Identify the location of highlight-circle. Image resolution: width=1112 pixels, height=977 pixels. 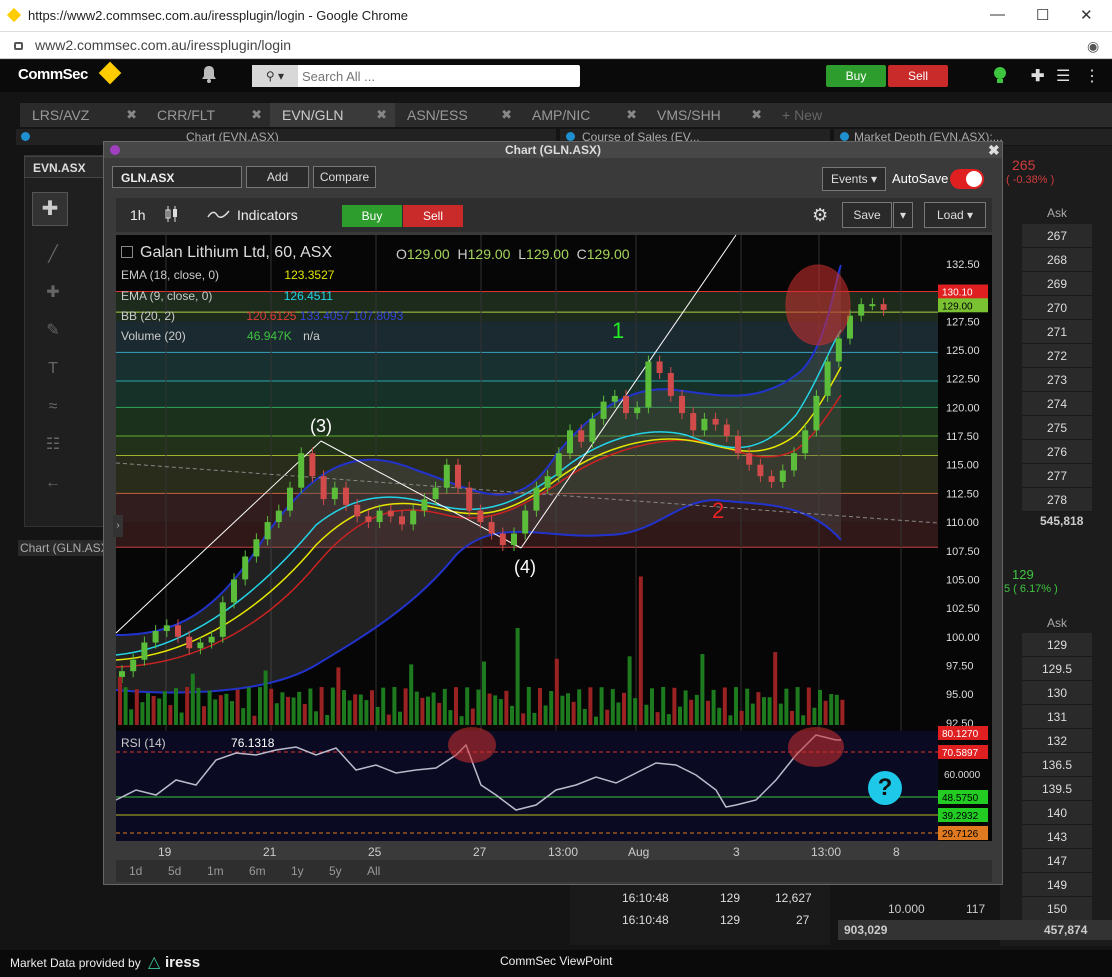
(818, 305).